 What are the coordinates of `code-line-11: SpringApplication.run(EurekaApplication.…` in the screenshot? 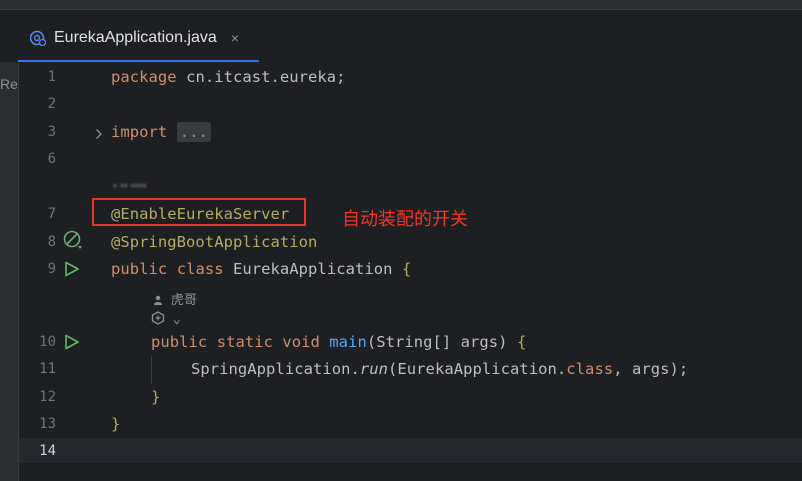 It's located at (440, 369).